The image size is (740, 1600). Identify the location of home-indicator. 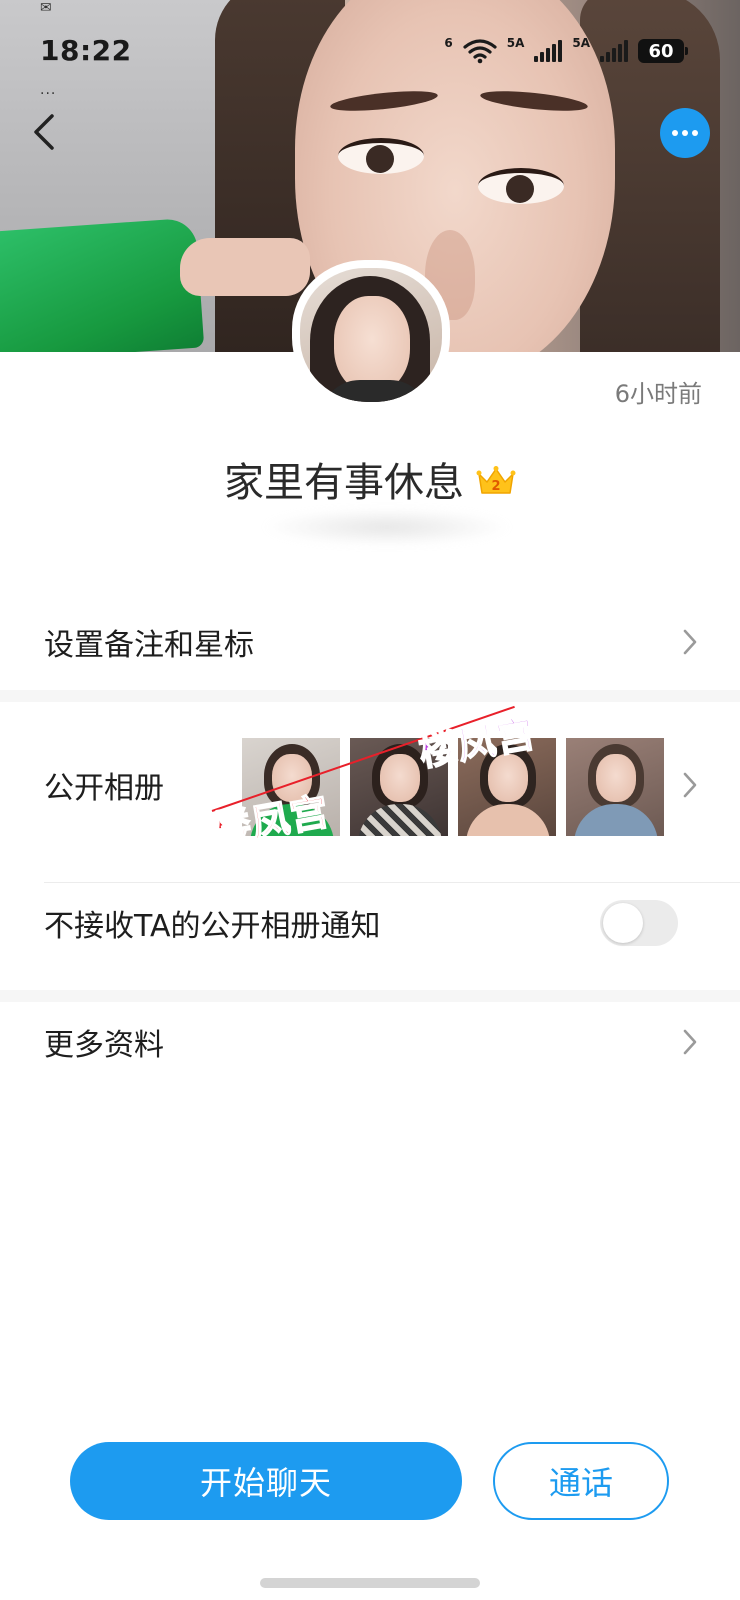
(370, 1583).